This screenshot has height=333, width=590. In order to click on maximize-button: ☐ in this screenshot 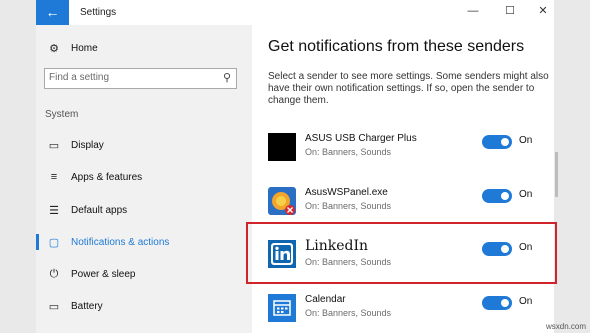, I will do `click(510, 11)`.